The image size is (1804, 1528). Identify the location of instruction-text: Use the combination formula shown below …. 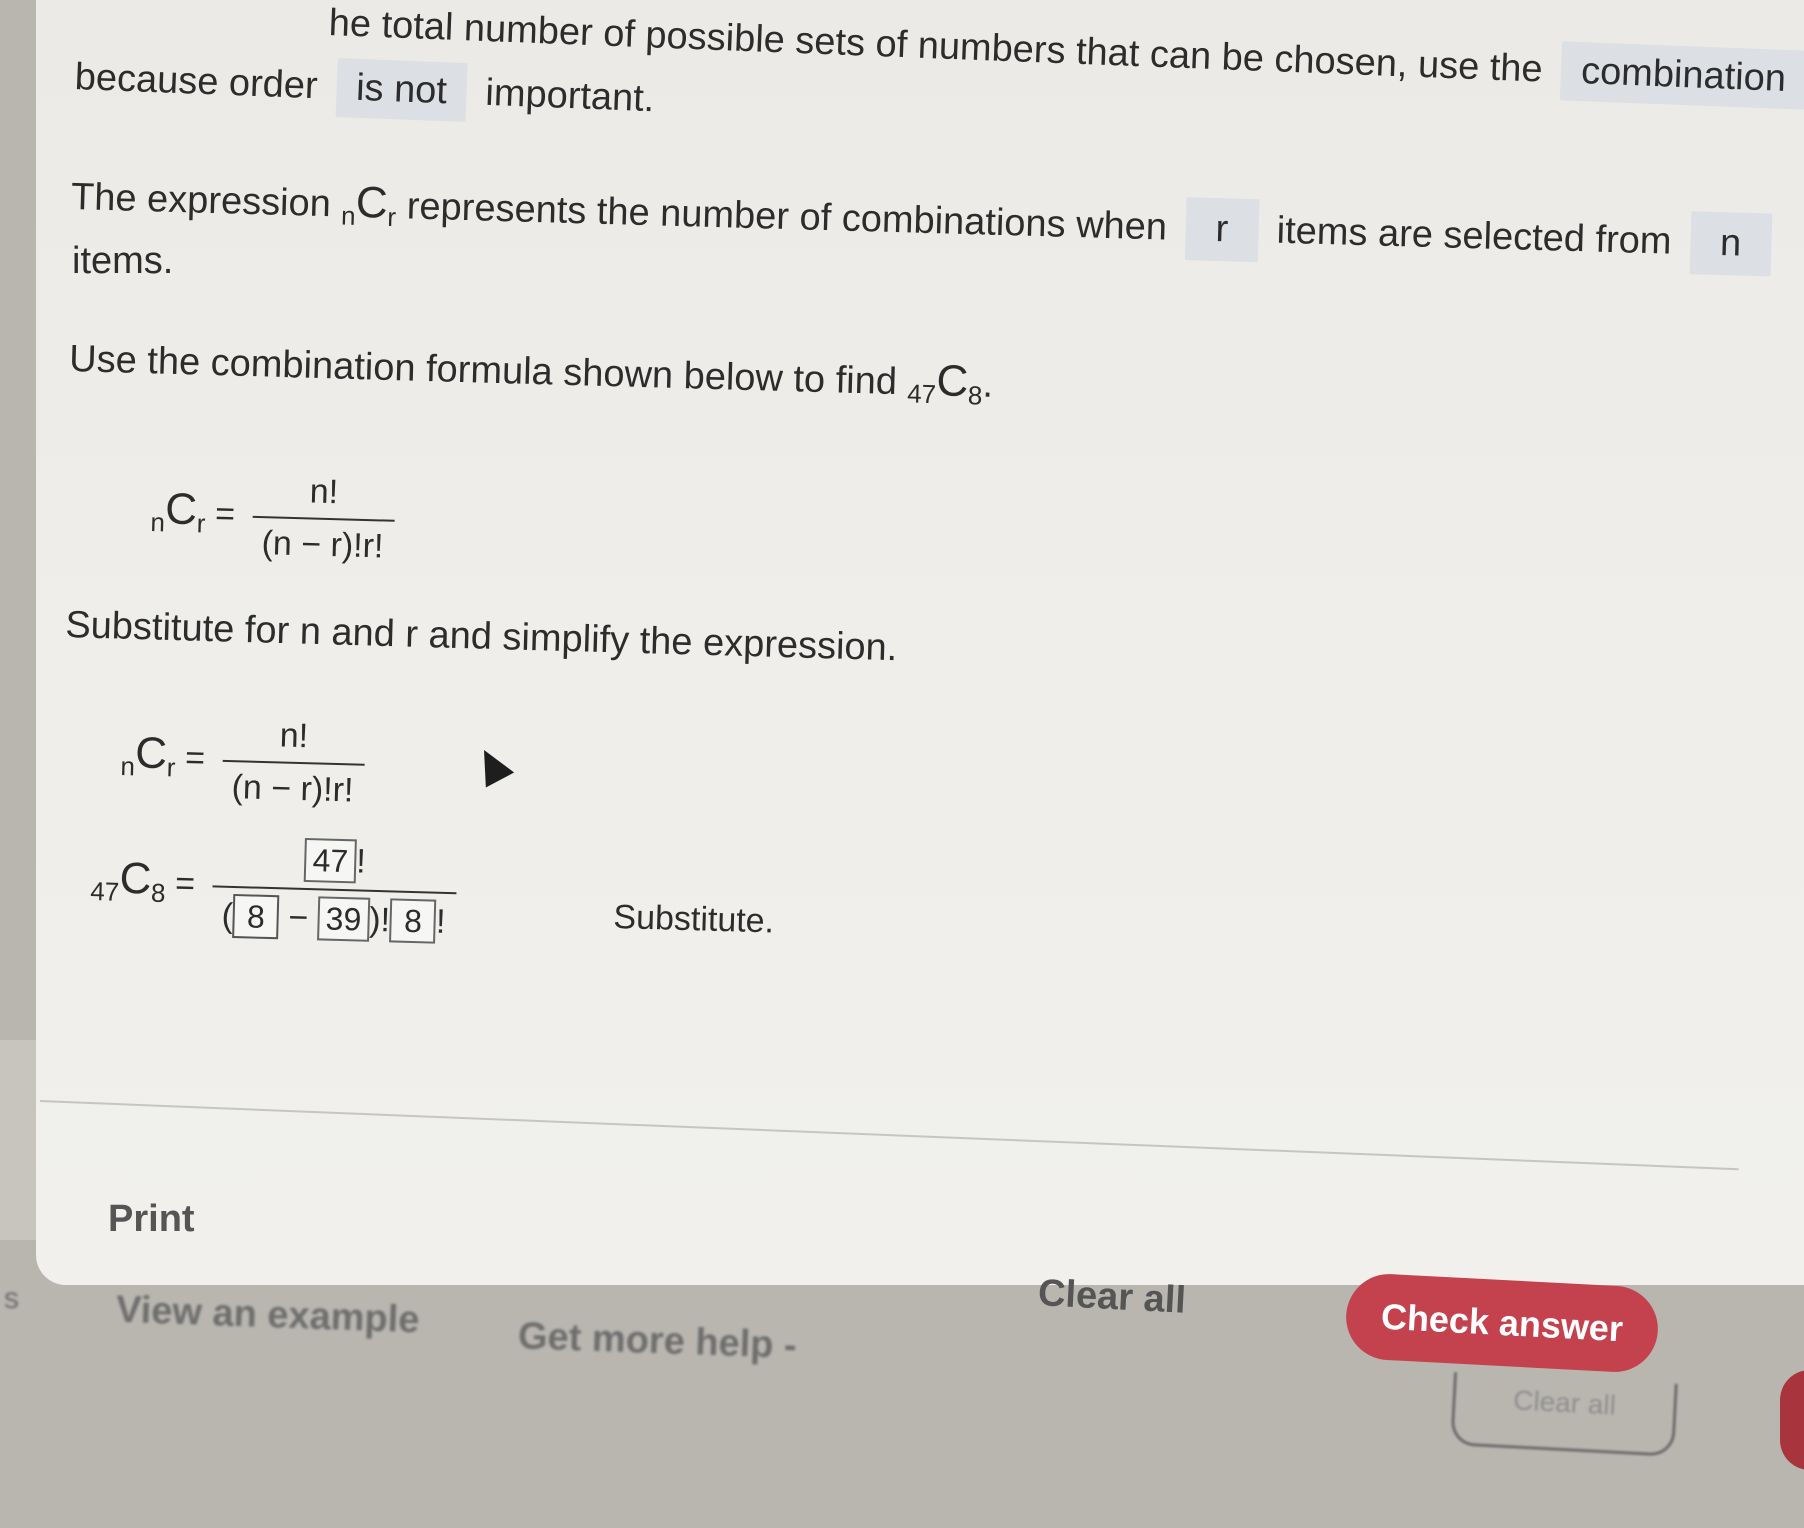
(531, 374).